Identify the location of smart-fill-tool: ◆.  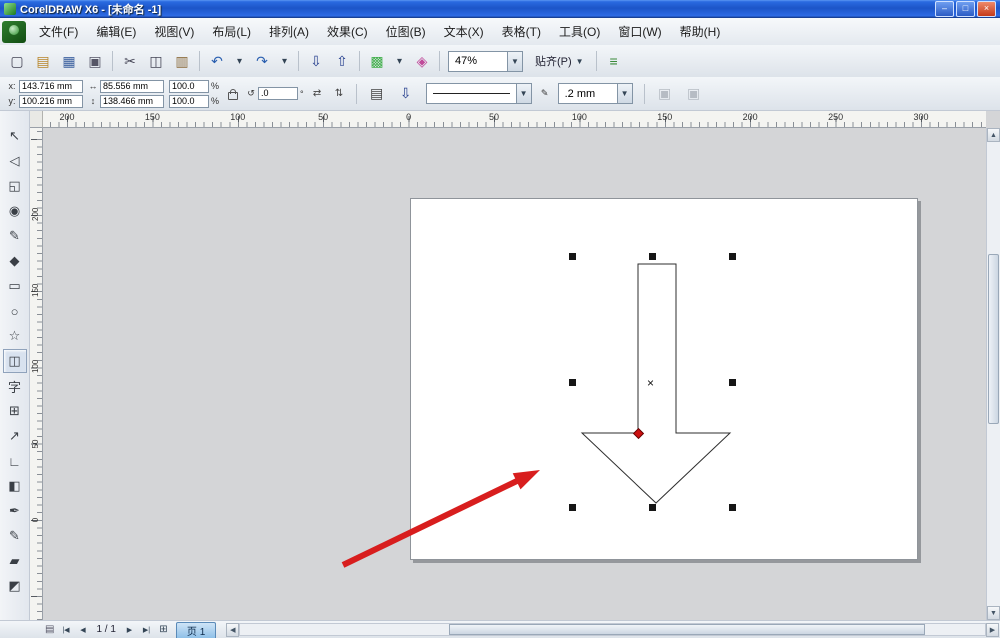
(15, 261).